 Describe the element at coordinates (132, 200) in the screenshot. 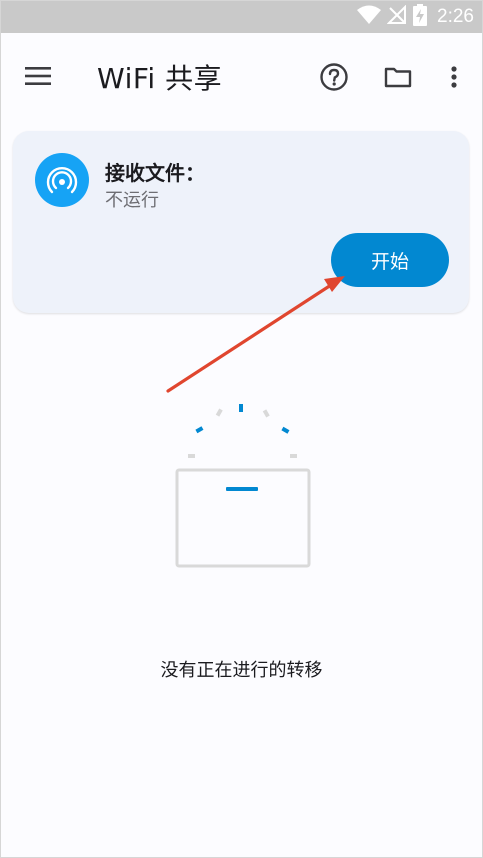

I see `receive-status: 不运行` at that location.